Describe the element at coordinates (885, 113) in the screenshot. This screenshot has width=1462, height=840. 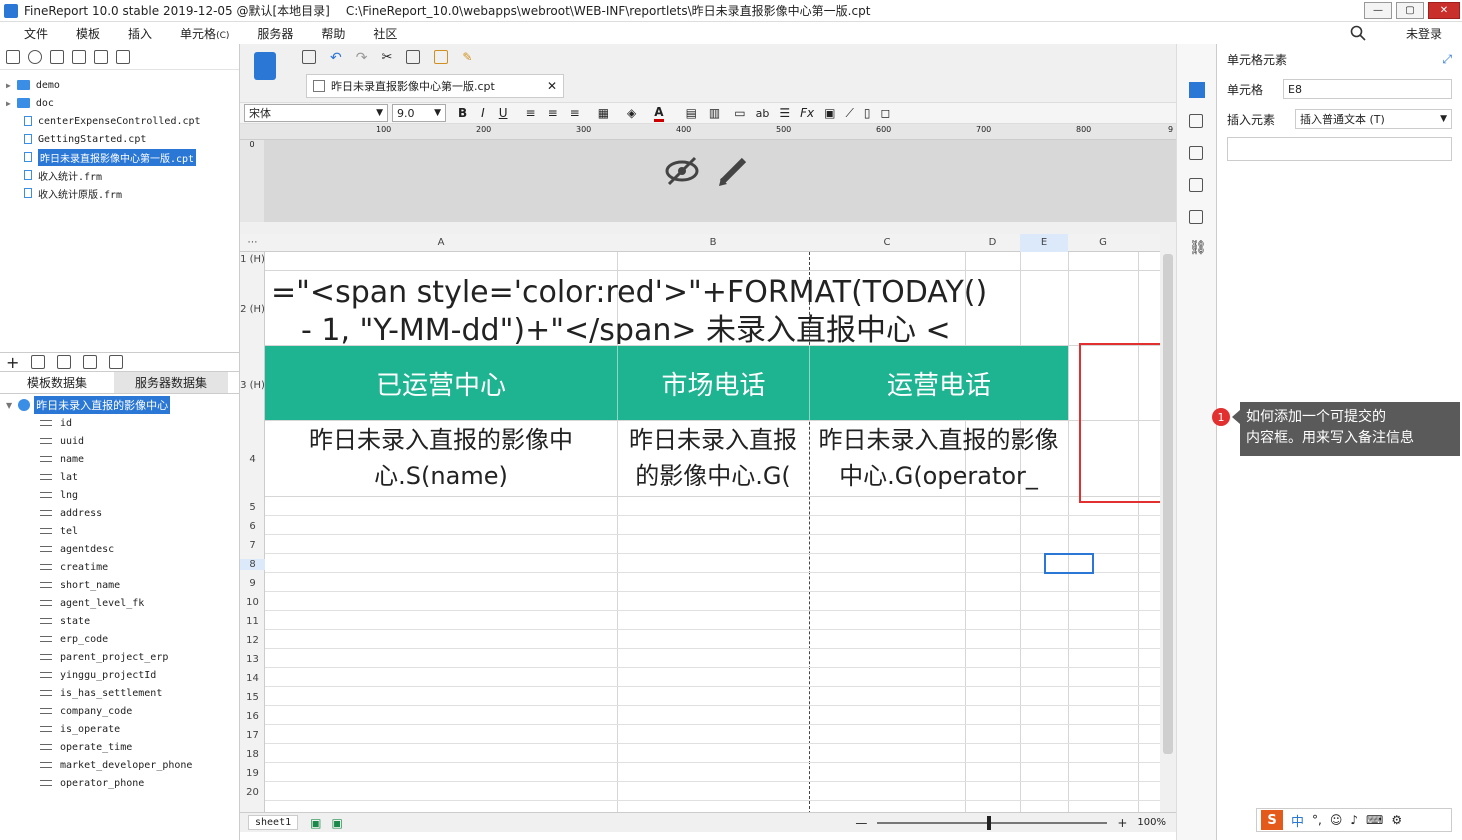
I see `frame-icon: ◻` at that location.